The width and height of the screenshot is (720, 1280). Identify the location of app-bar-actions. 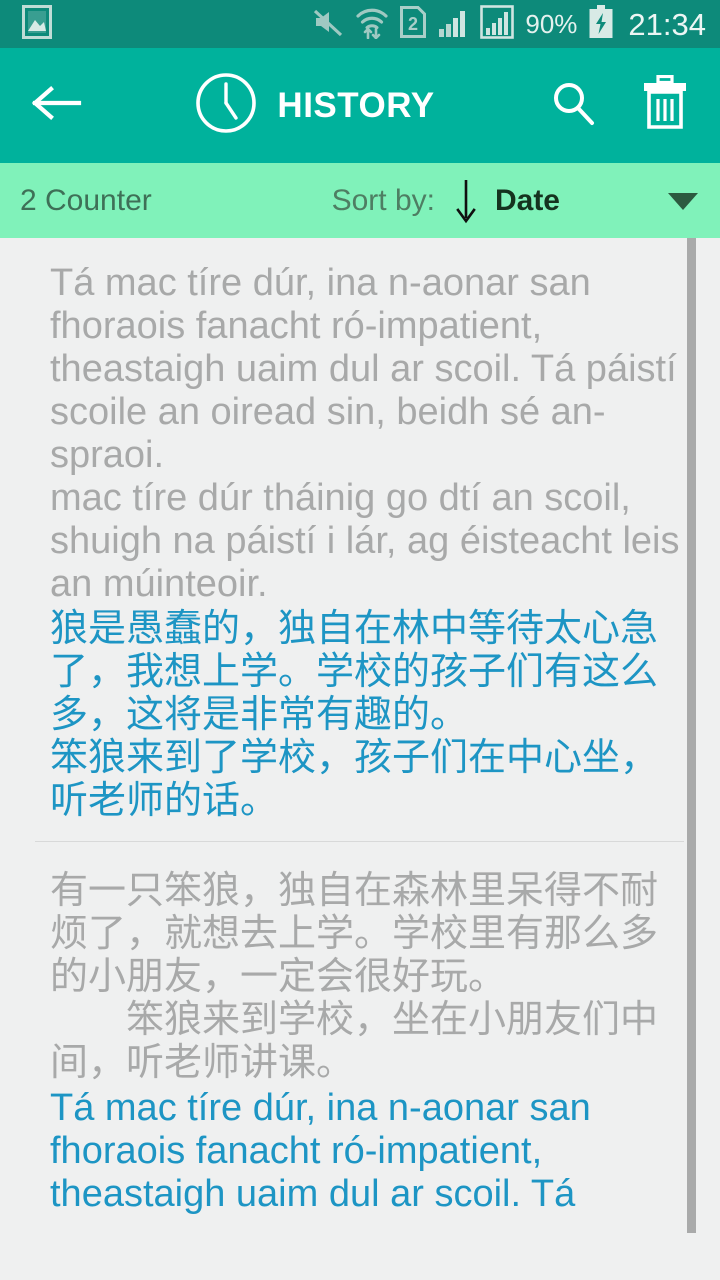
(621, 105).